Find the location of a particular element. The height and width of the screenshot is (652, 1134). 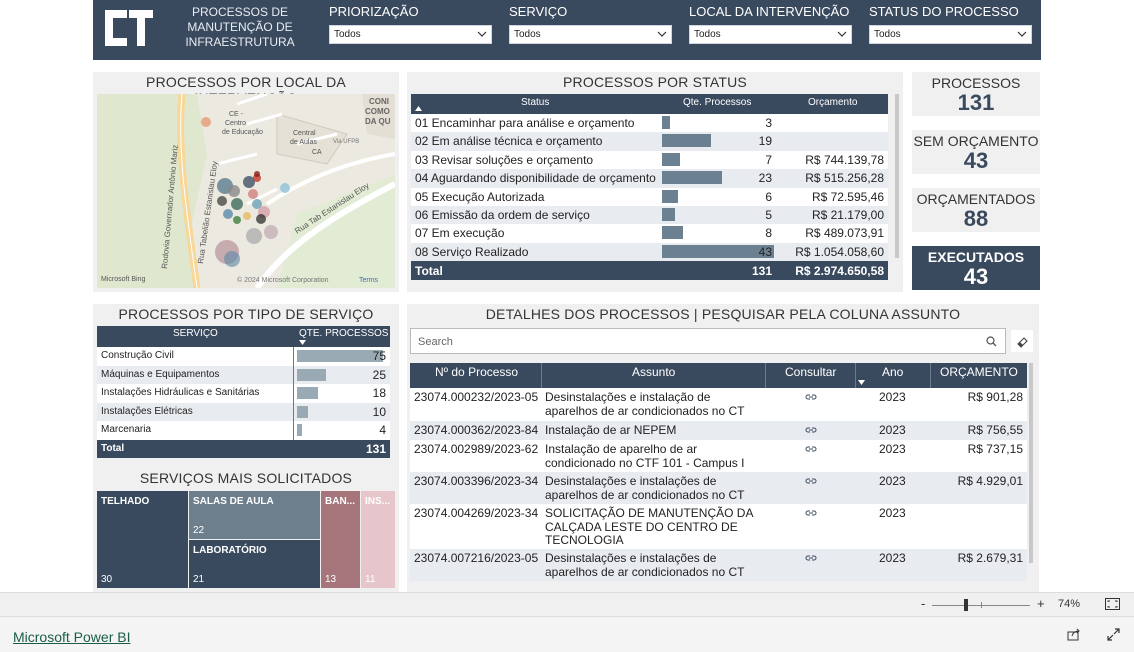

treemap-telhado: TELHADO 30 is located at coordinates (142, 539).